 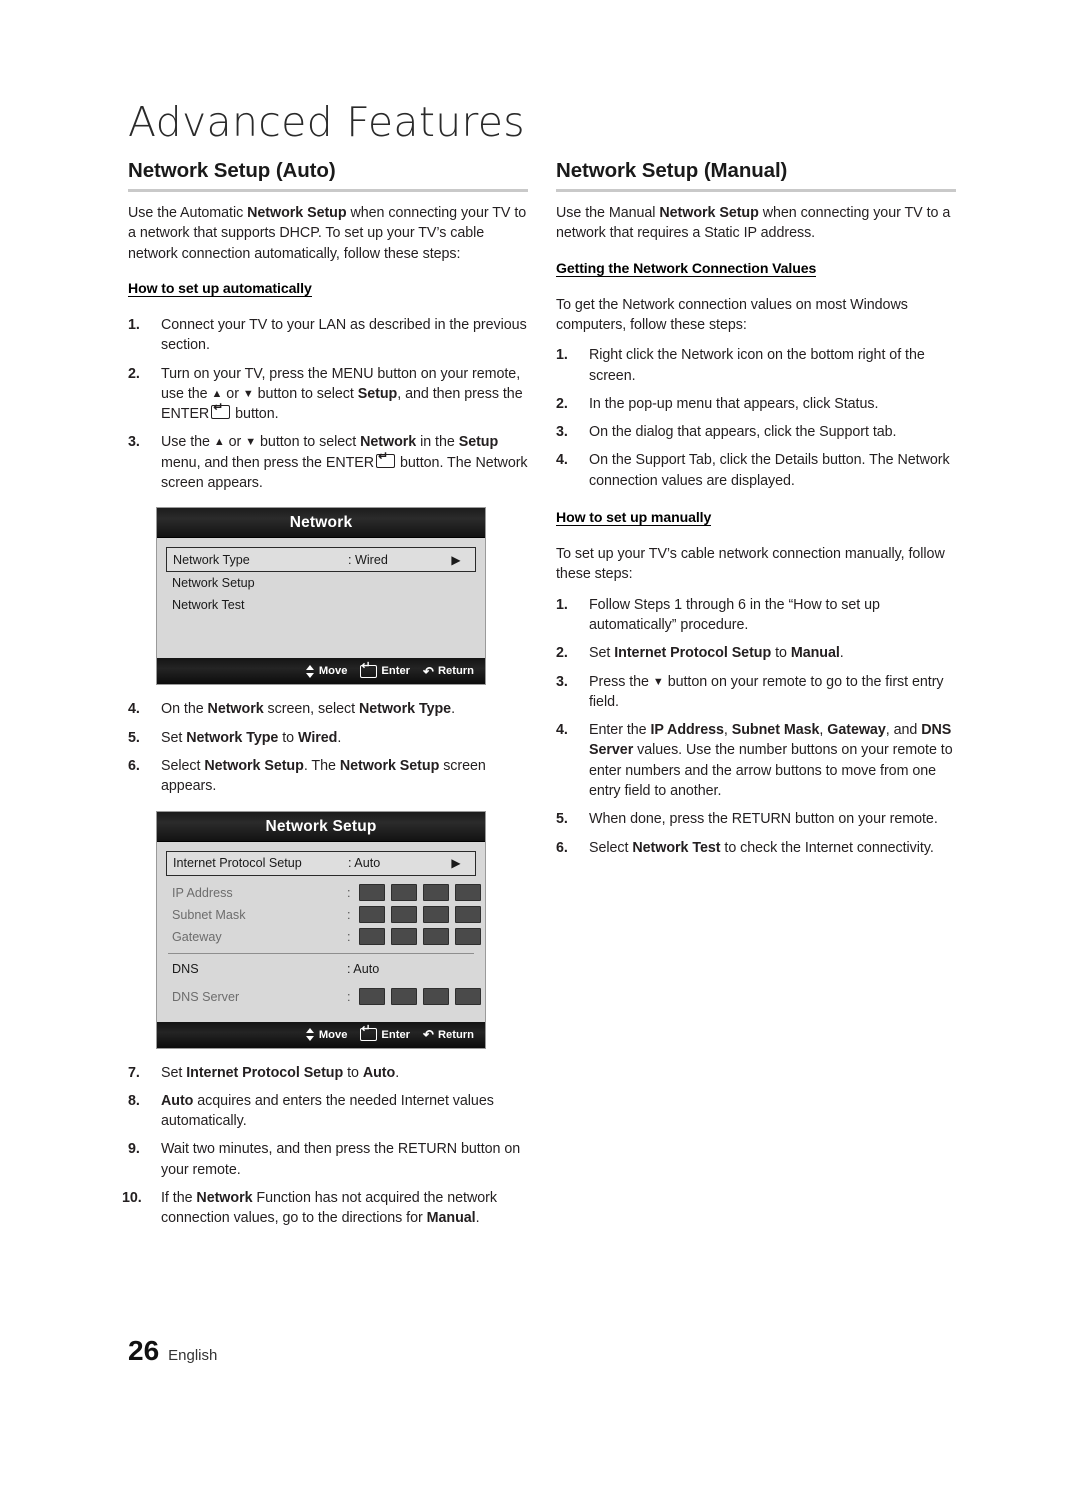 What do you see at coordinates (414, 892) in the screenshot?
I see `osd-value-ip-address: :` at bounding box center [414, 892].